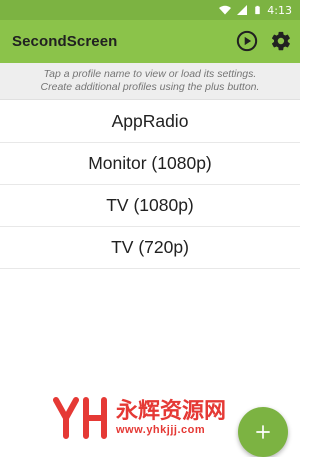  What do you see at coordinates (150, 248) in the screenshot?
I see `profile-item-tv-720p: TV (720p)` at bounding box center [150, 248].